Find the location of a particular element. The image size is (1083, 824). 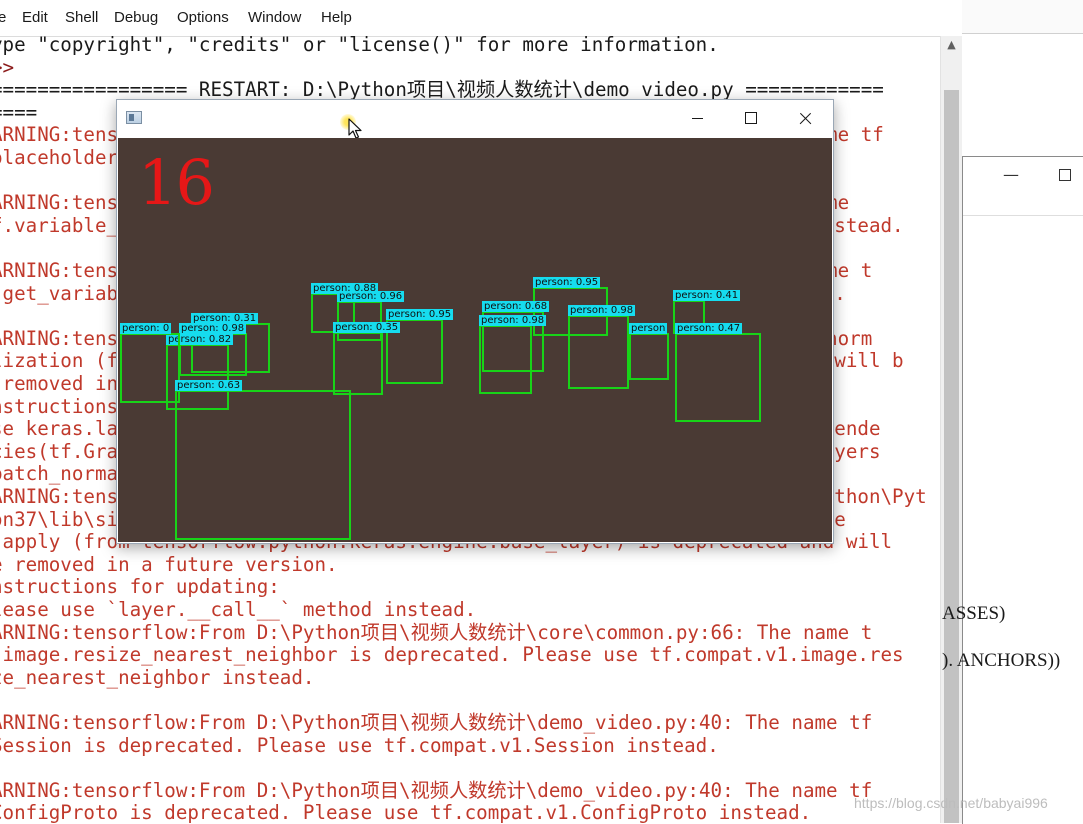

person-detection-box: person: 0.35 is located at coordinates (367, 358).